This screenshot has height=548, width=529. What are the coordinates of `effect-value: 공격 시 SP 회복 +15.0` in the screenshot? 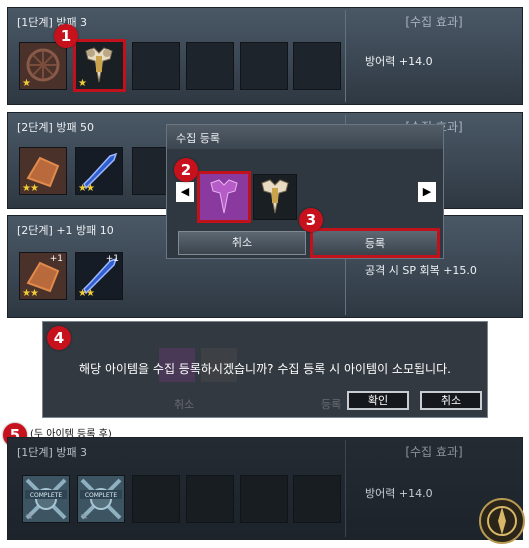 It's located at (421, 270).